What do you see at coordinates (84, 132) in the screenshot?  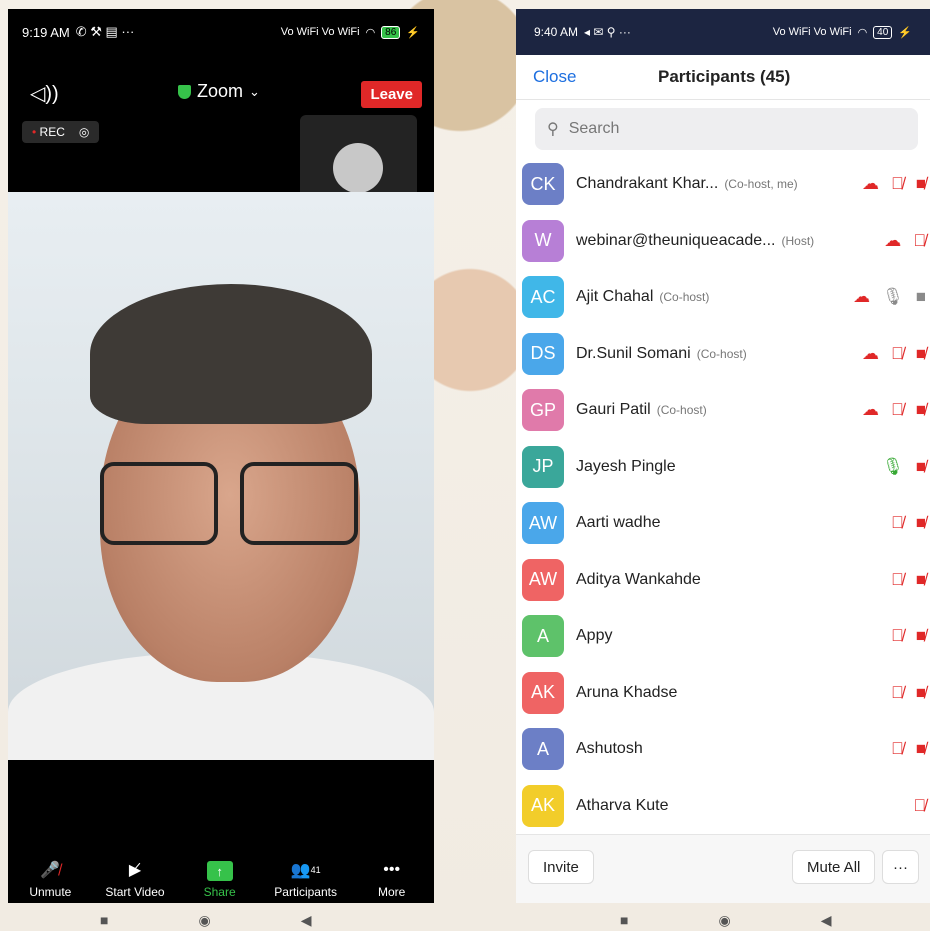 I see `record-control-icon: ◎` at bounding box center [84, 132].